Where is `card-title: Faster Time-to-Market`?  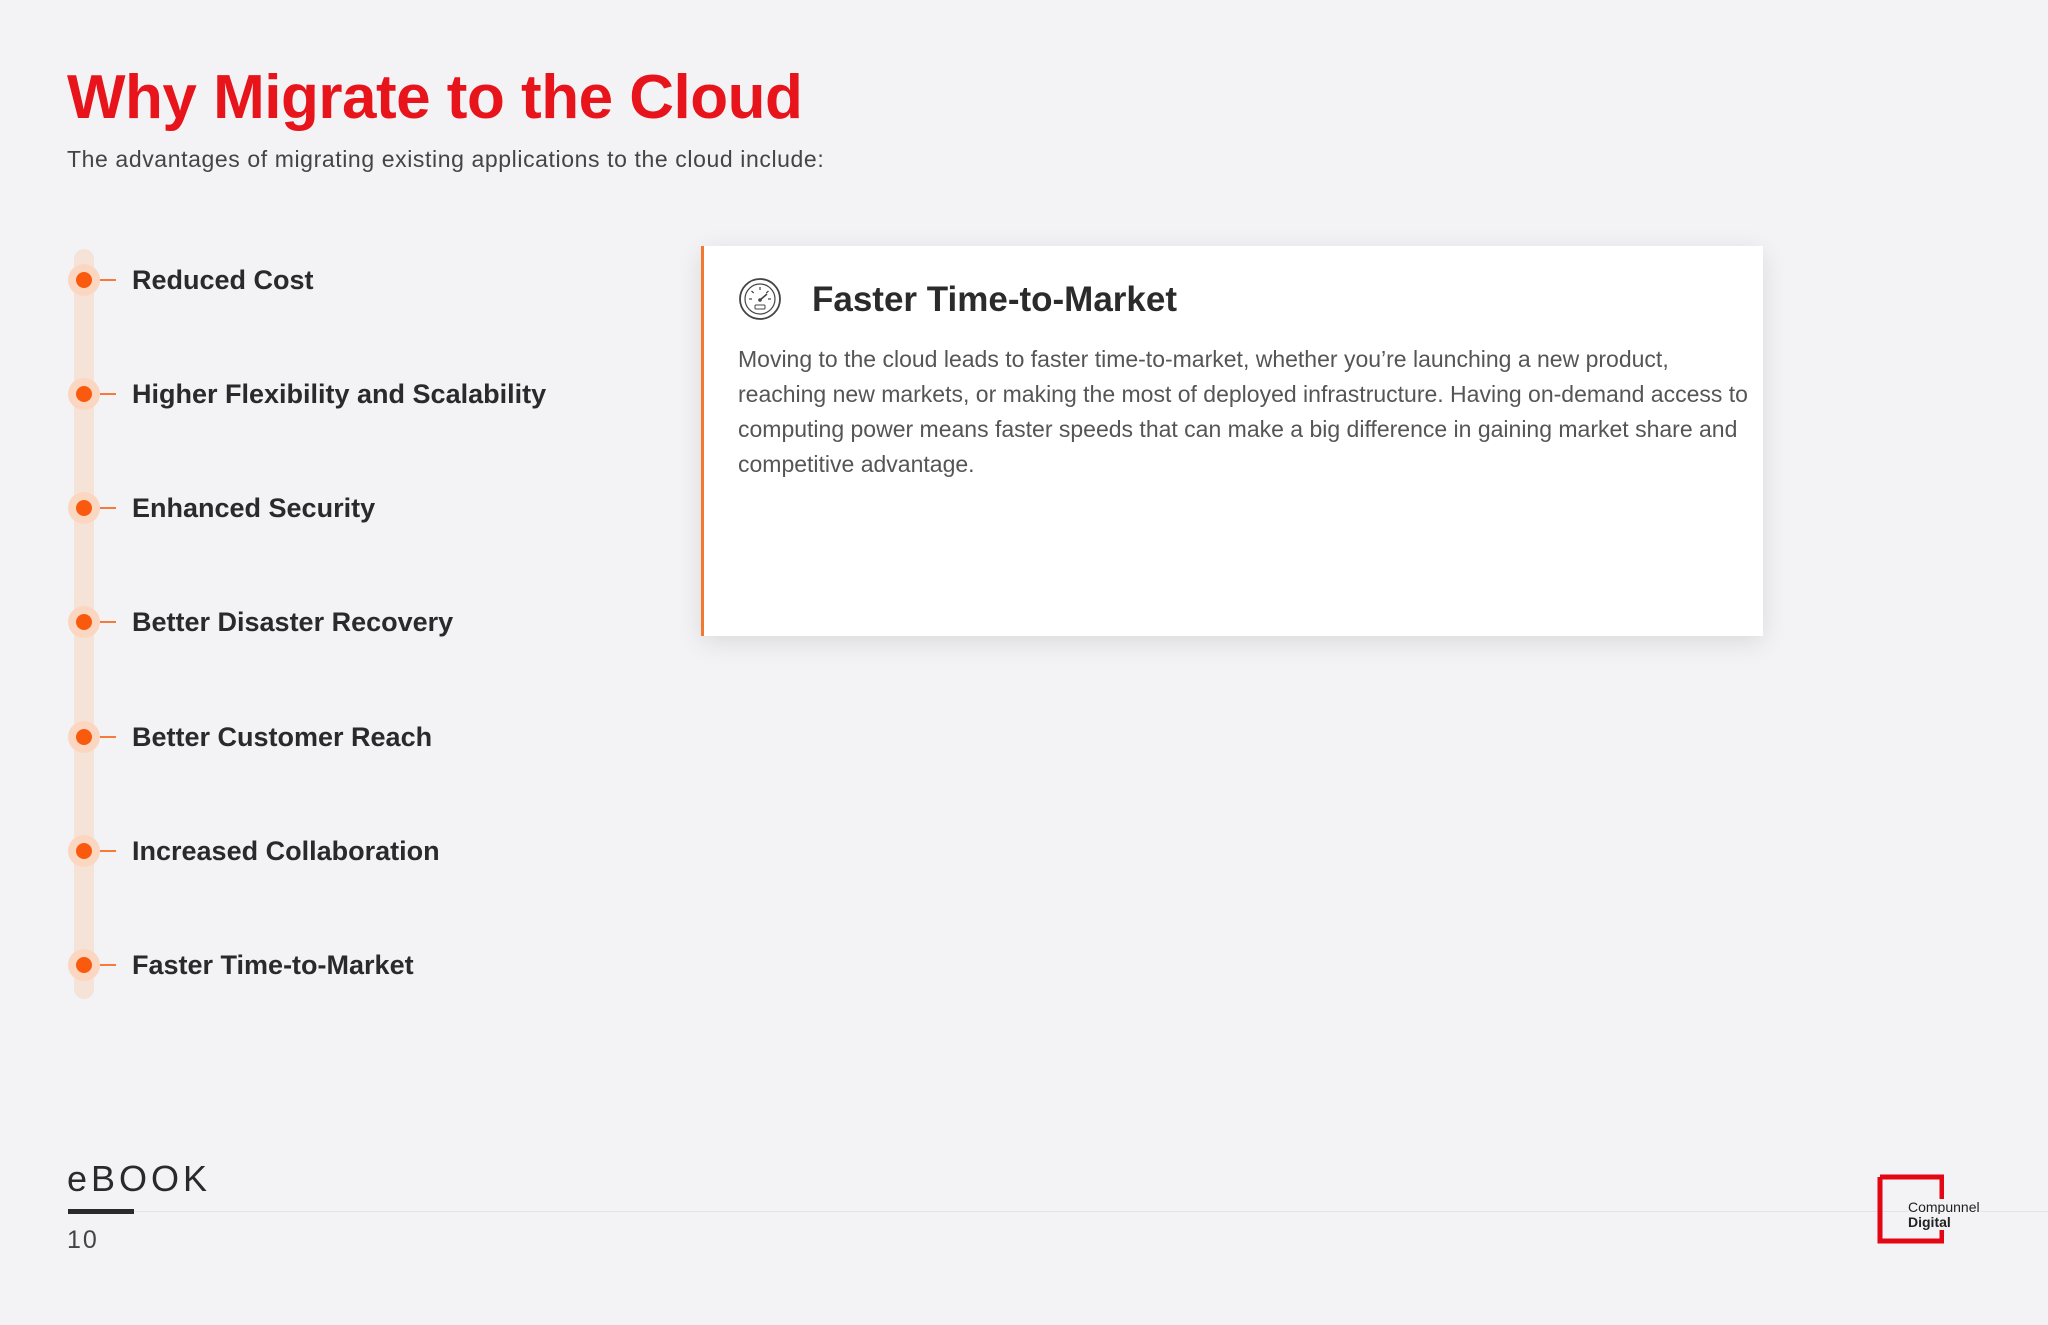 card-title: Faster Time-to-Market is located at coordinates (995, 299).